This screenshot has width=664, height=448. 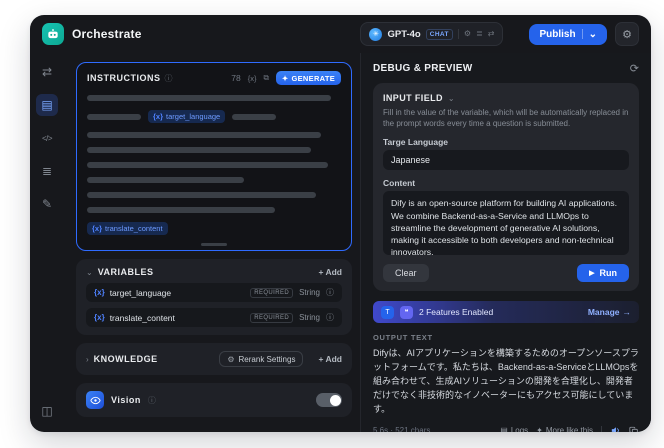 What do you see at coordinates (47, 72) in the screenshot?
I see `back-nav-icon: ⇄` at bounding box center [47, 72].